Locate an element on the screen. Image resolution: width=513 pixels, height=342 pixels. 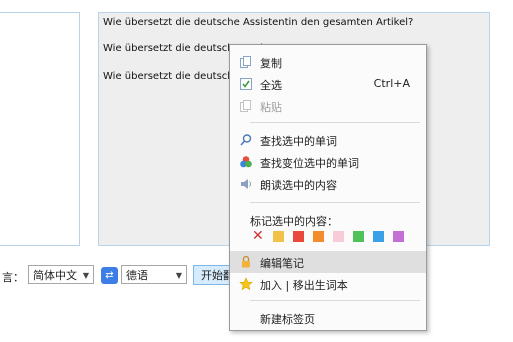
color-swatch-orange is located at coordinates (318, 236).